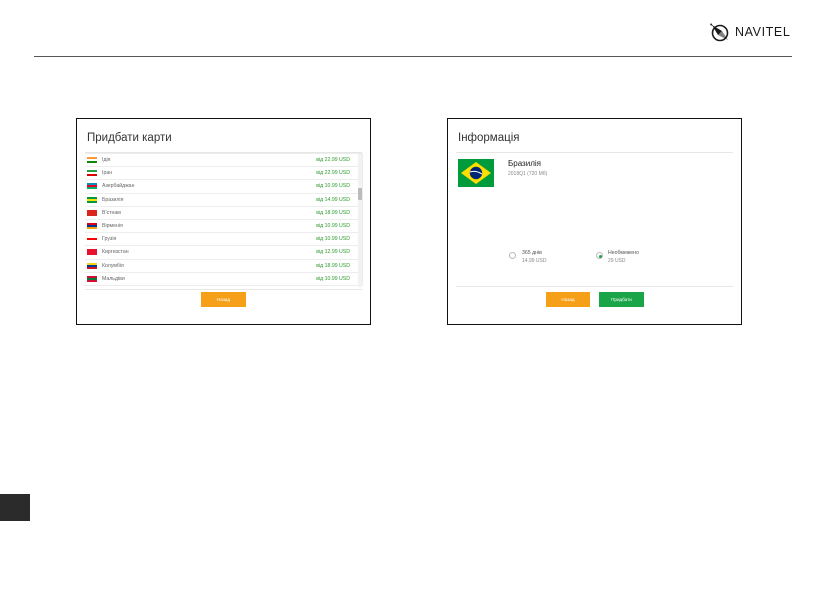  Describe the element at coordinates (111, 212) in the screenshot. I see `map-name: В'єтнам` at that location.